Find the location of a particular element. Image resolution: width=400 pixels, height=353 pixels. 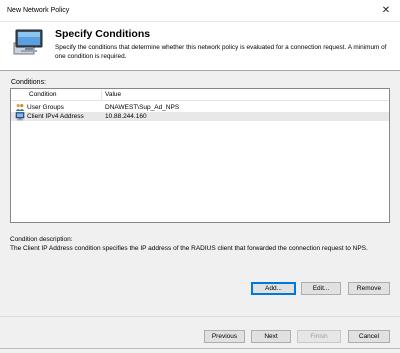

conditions-label: Conditions: is located at coordinates (29, 82).